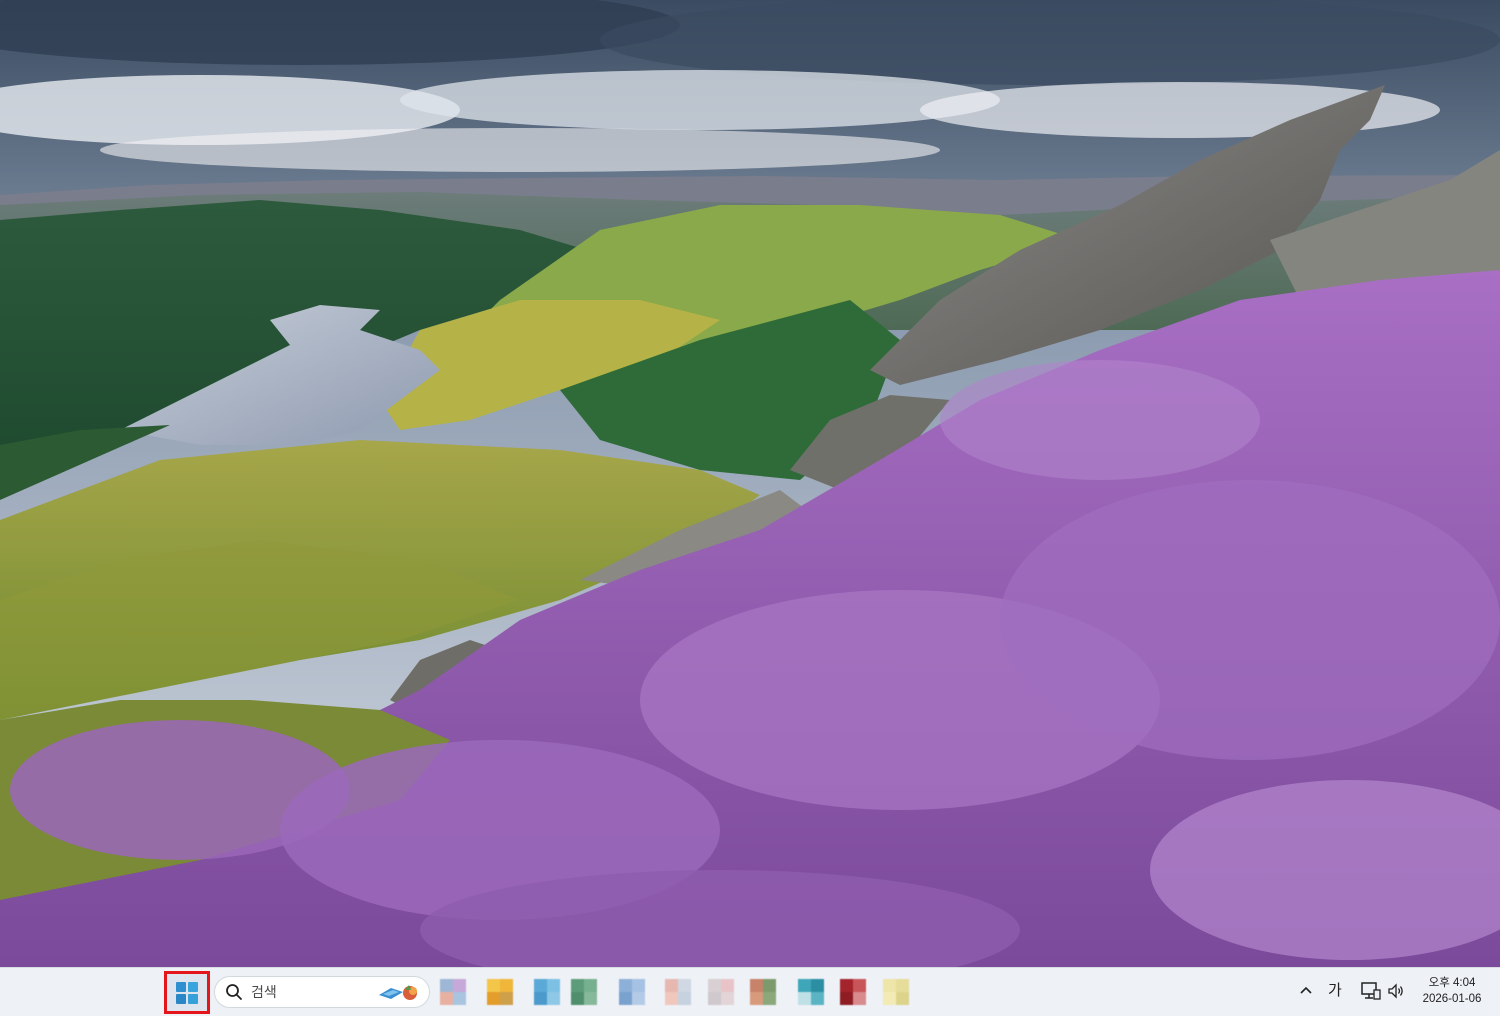 This screenshot has width=1500, height=1016. What do you see at coordinates (547, 992) in the screenshot?
I see `app-3-icon` at bounding box center [547, 992].